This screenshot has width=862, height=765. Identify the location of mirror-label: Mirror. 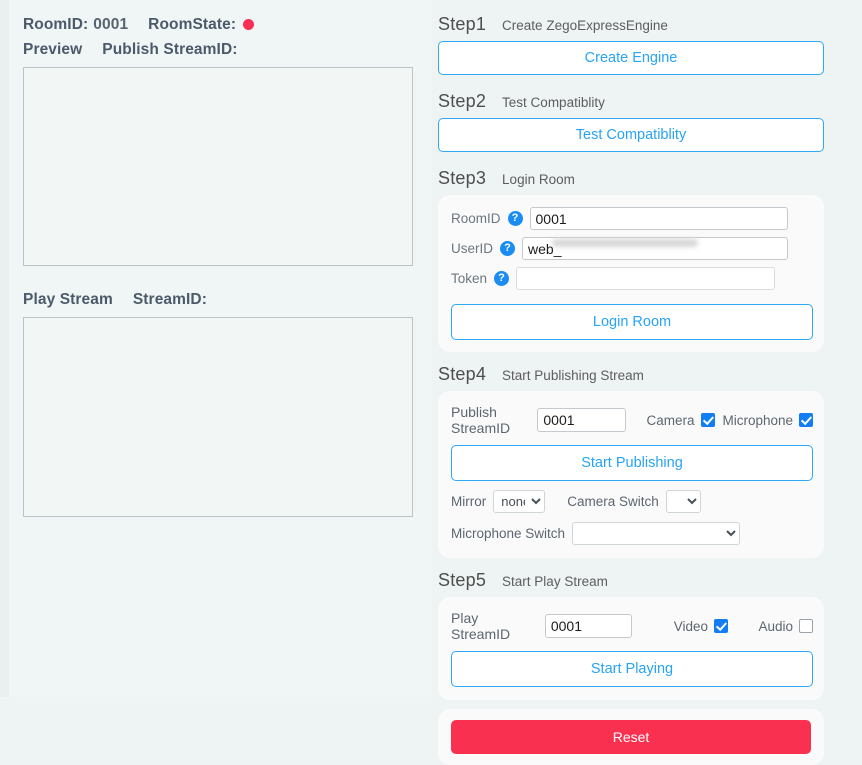
(469, 501).